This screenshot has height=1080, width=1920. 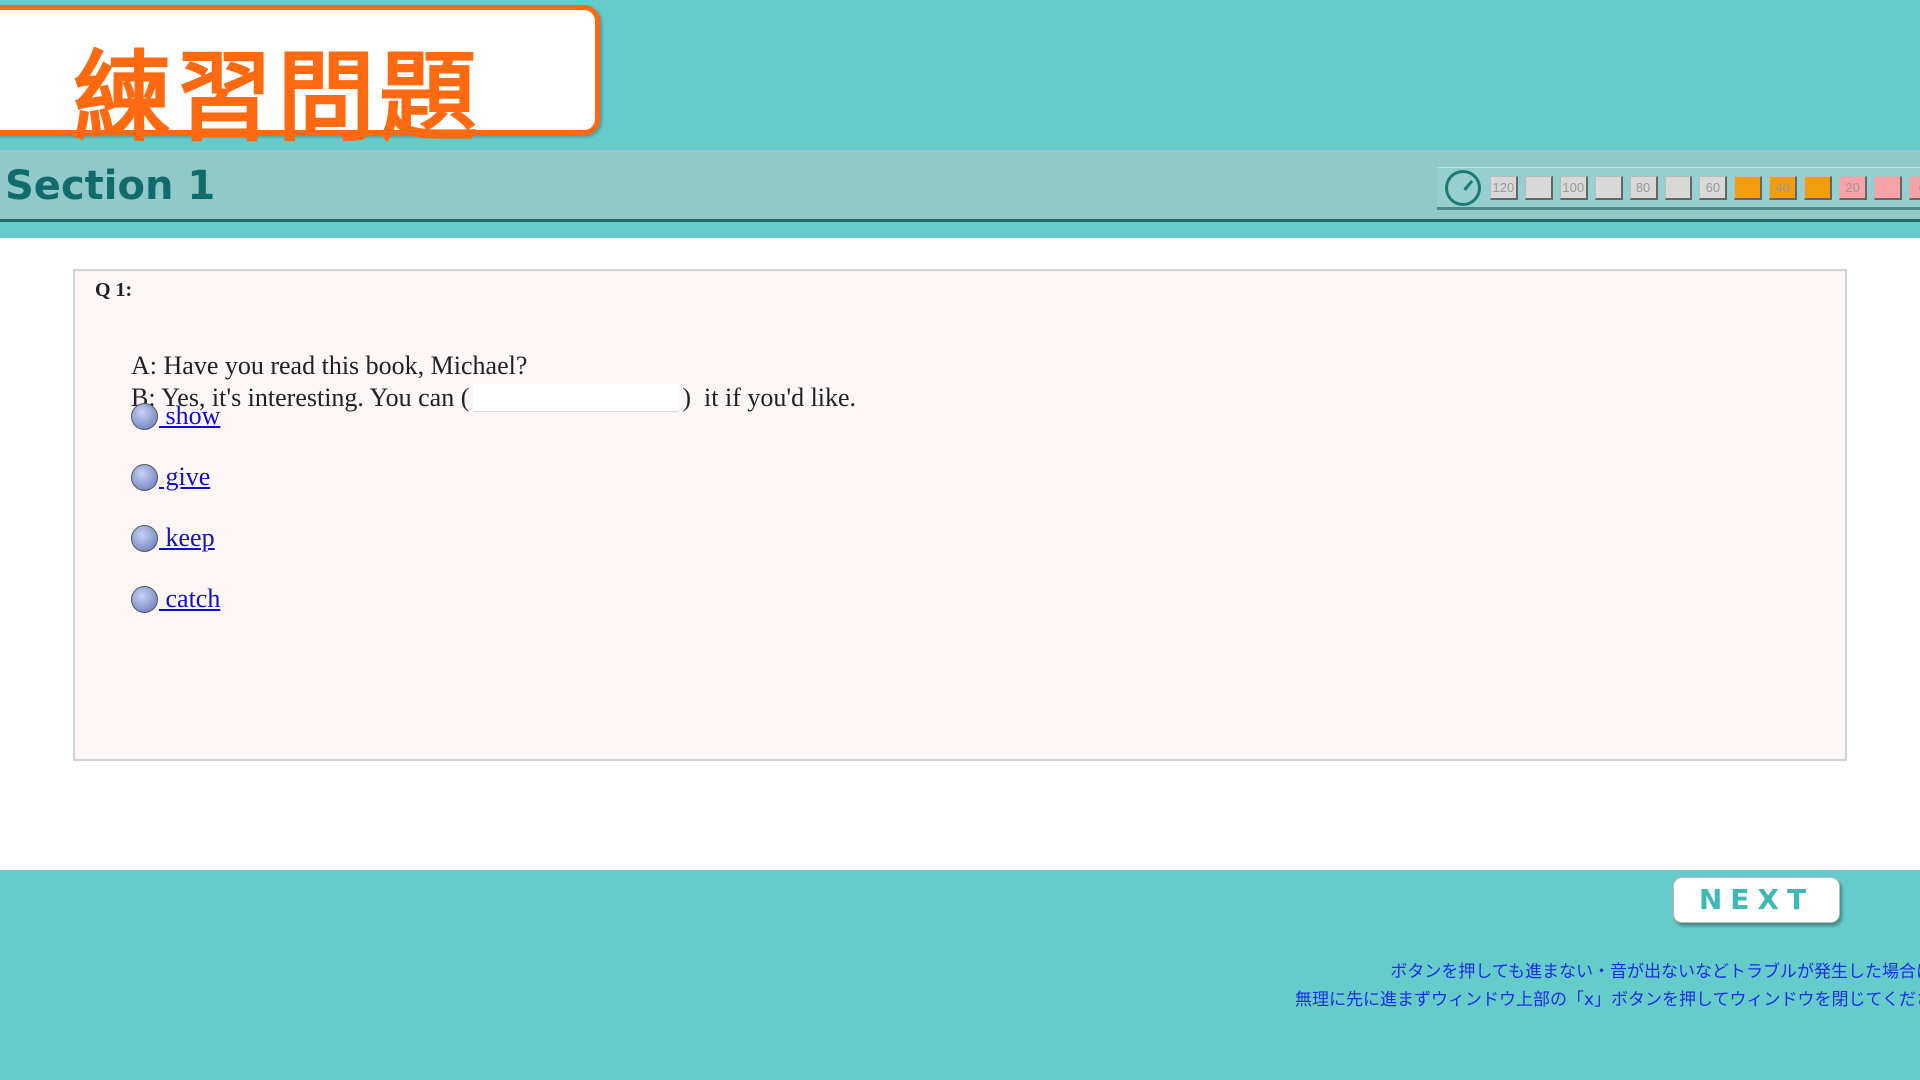 I want to click on page-title: 練習問題, so click(x=277, y=98).